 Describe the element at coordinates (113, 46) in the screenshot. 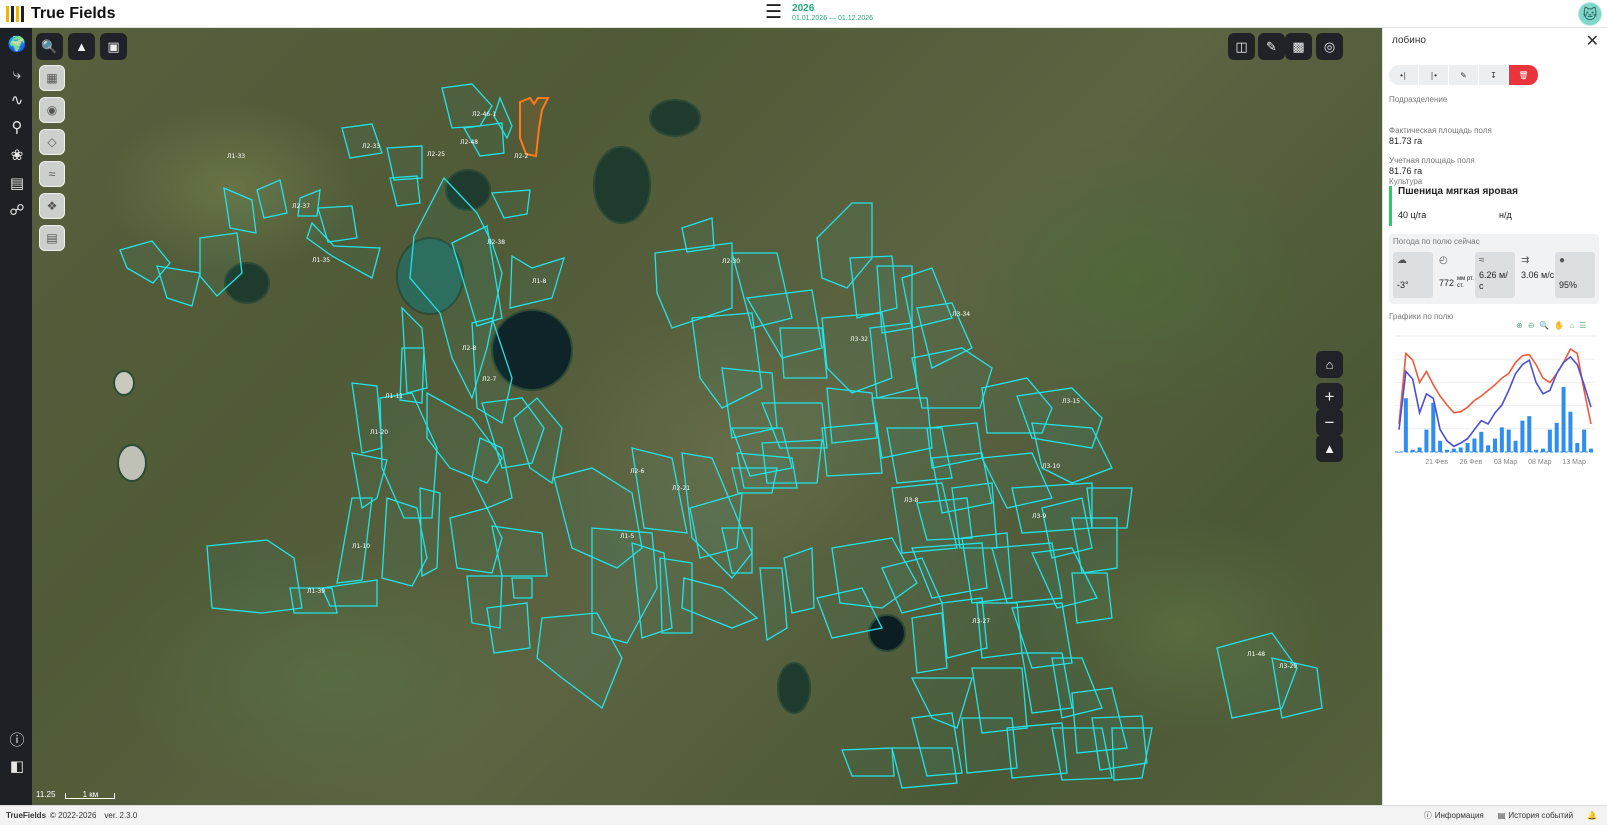

I see `crop-select-icon: ▣` at that location.